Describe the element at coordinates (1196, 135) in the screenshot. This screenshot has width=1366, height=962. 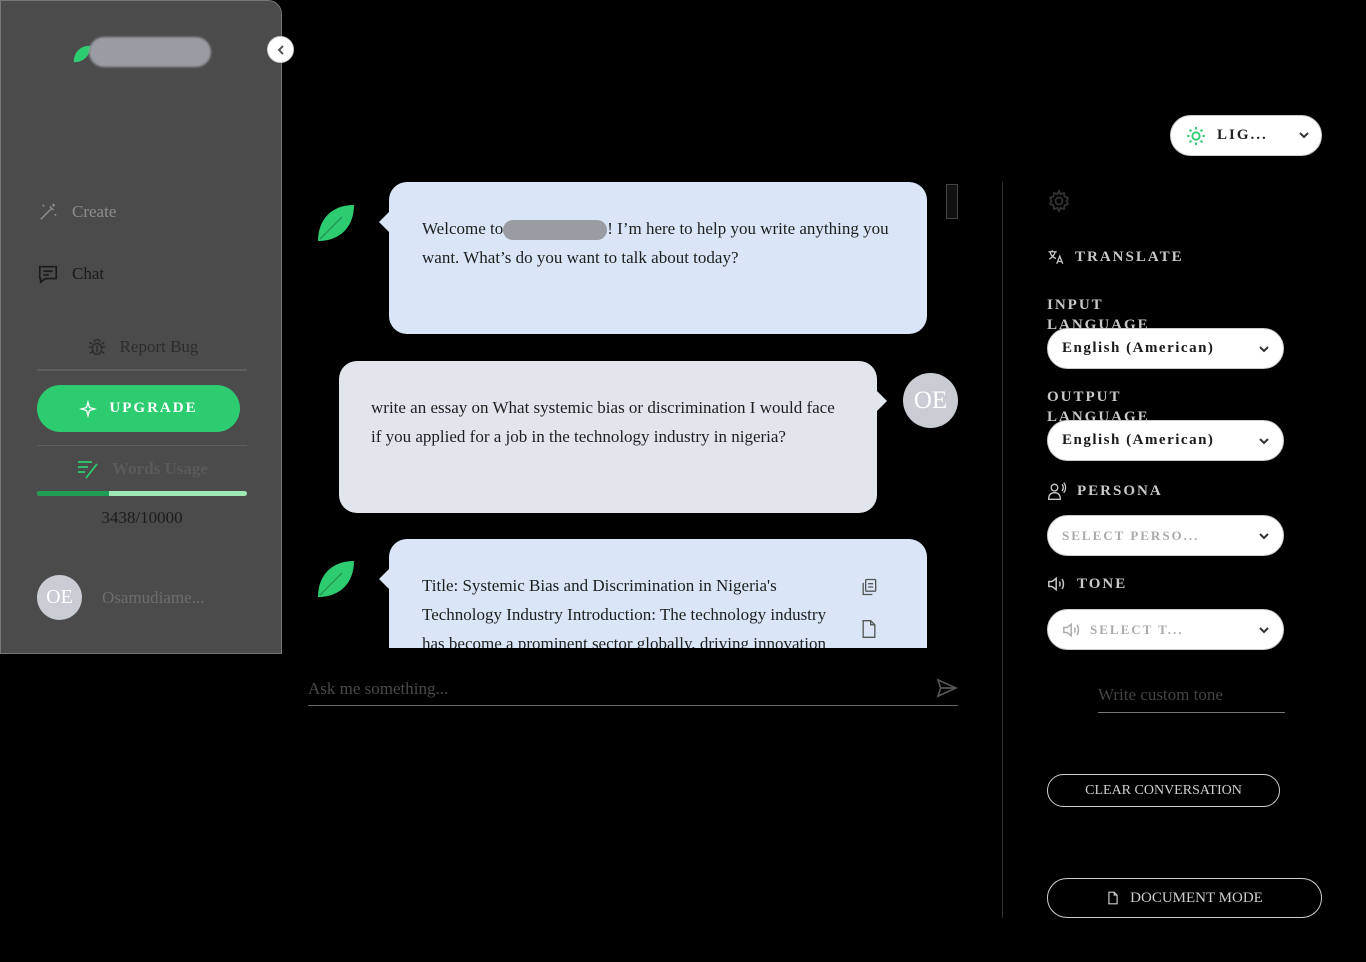
I see `sun-icon` at that location.